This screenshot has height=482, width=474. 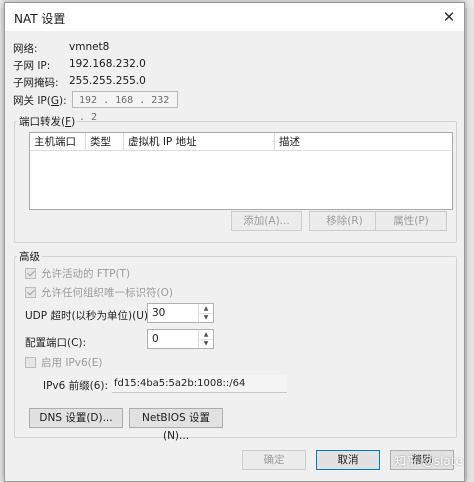 I want to click on subnet-mask-label: 子网掩码:, so click(x=36, y=83).